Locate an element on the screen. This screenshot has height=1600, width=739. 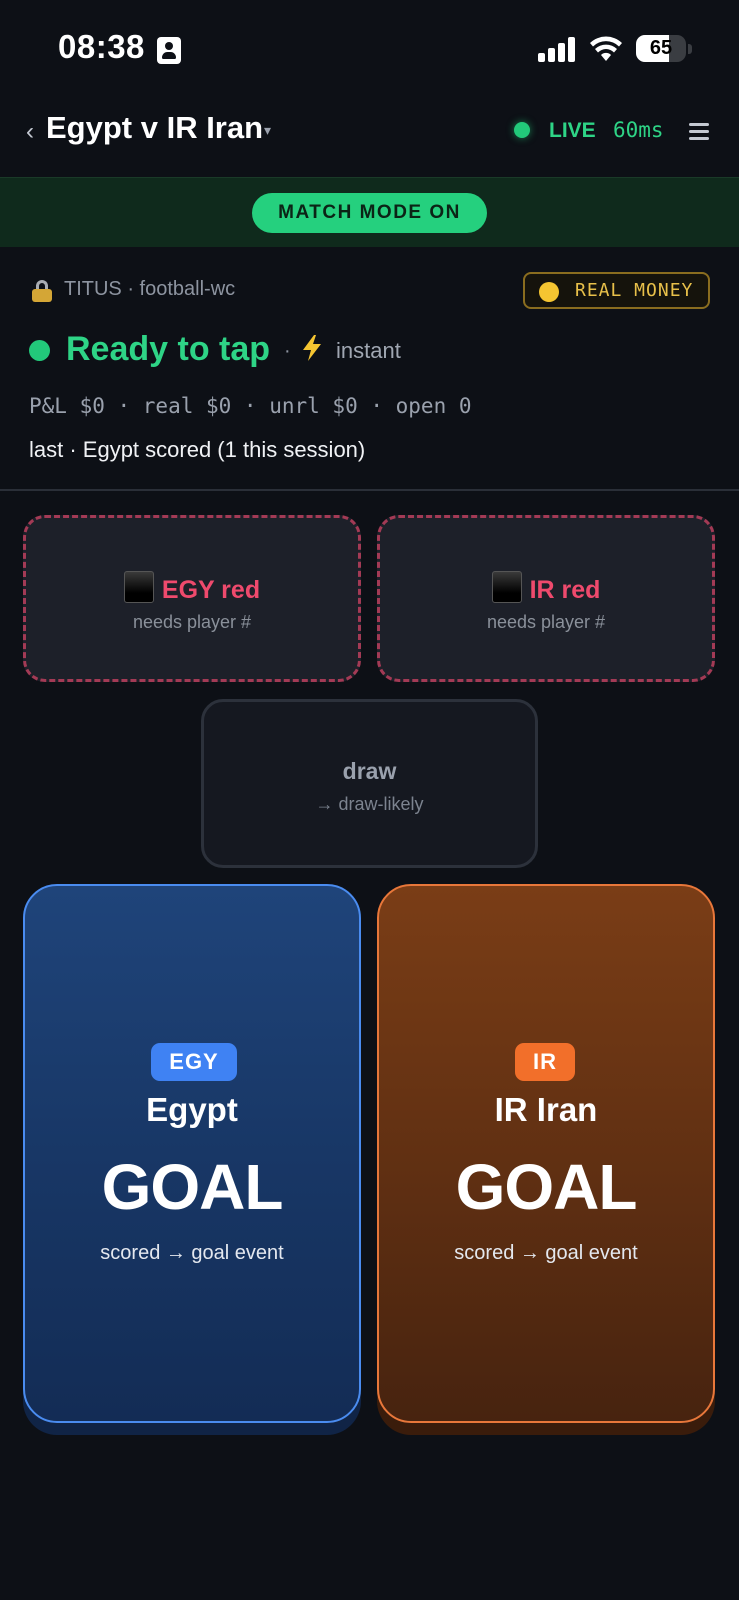
draw-label: draw is located at coordinates (369, 771).